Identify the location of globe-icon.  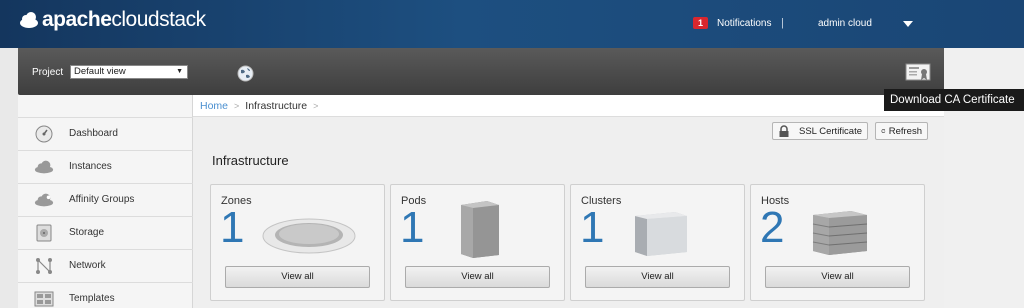
(245, 73).